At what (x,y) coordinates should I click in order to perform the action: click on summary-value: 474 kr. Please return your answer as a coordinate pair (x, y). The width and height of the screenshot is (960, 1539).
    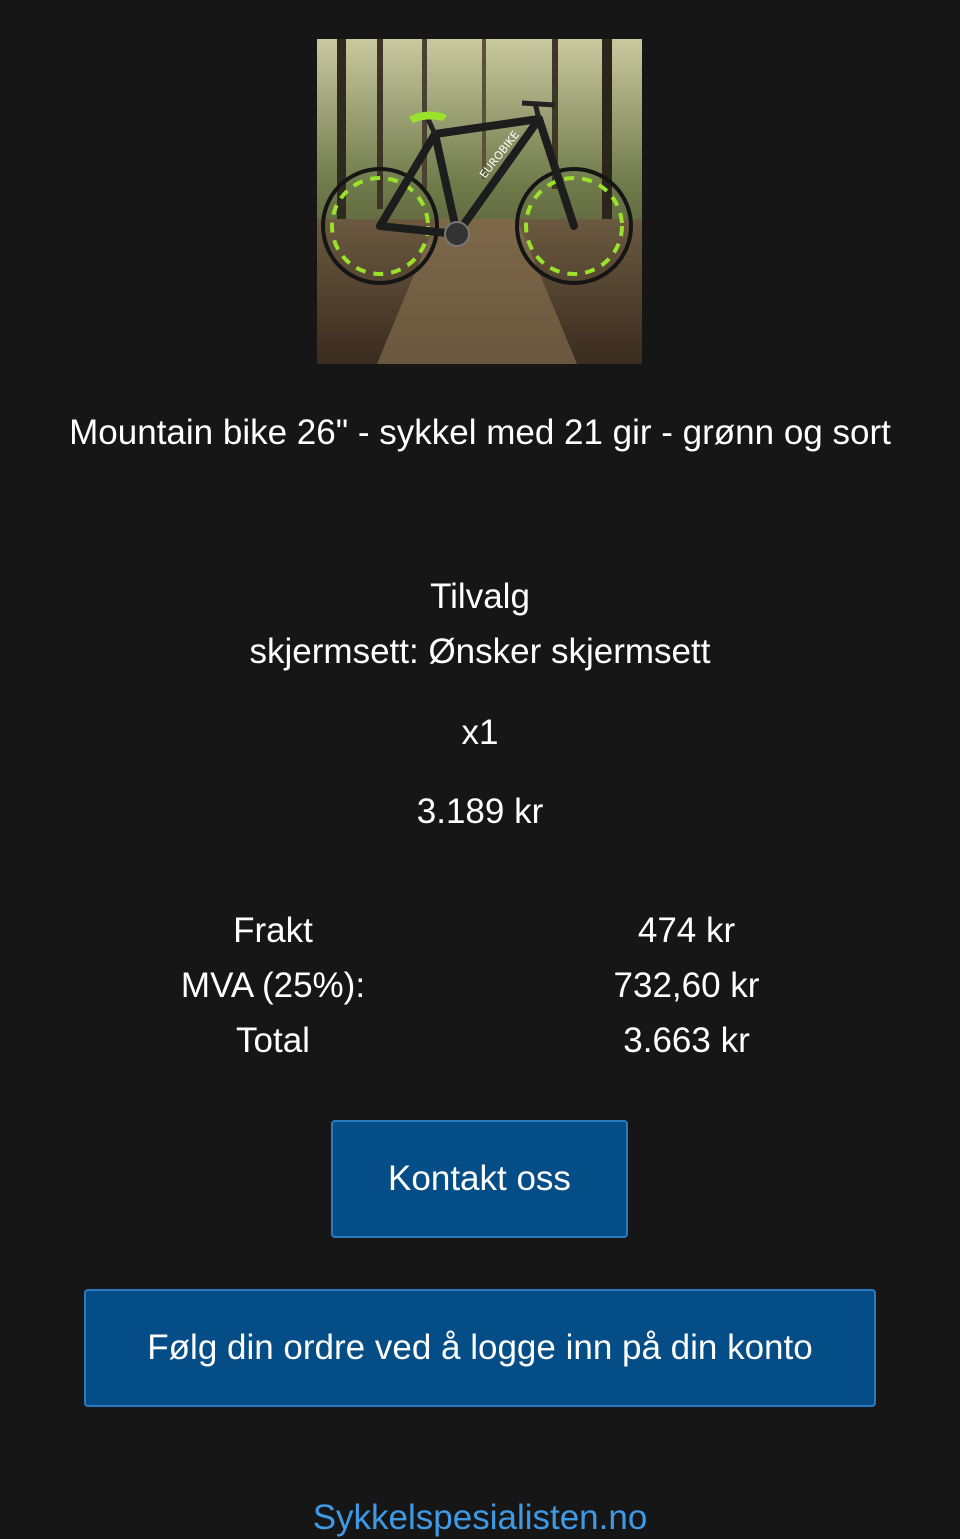
    Looking at the image, I should click on (686, 930).